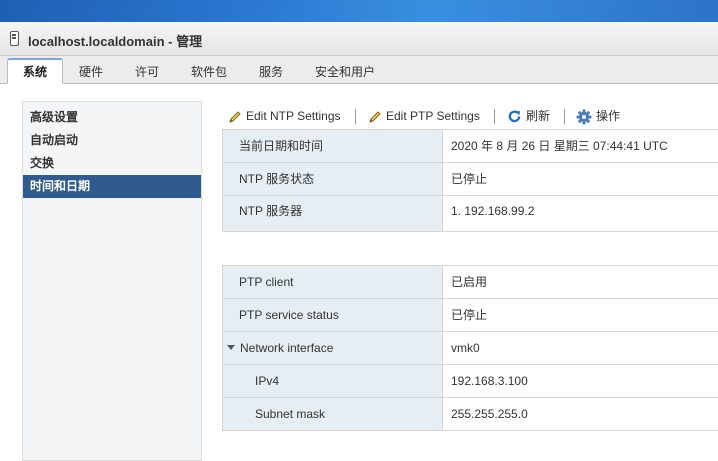  I want to click on row-value-ntp-service-status: 已停止, so click(469, 179).